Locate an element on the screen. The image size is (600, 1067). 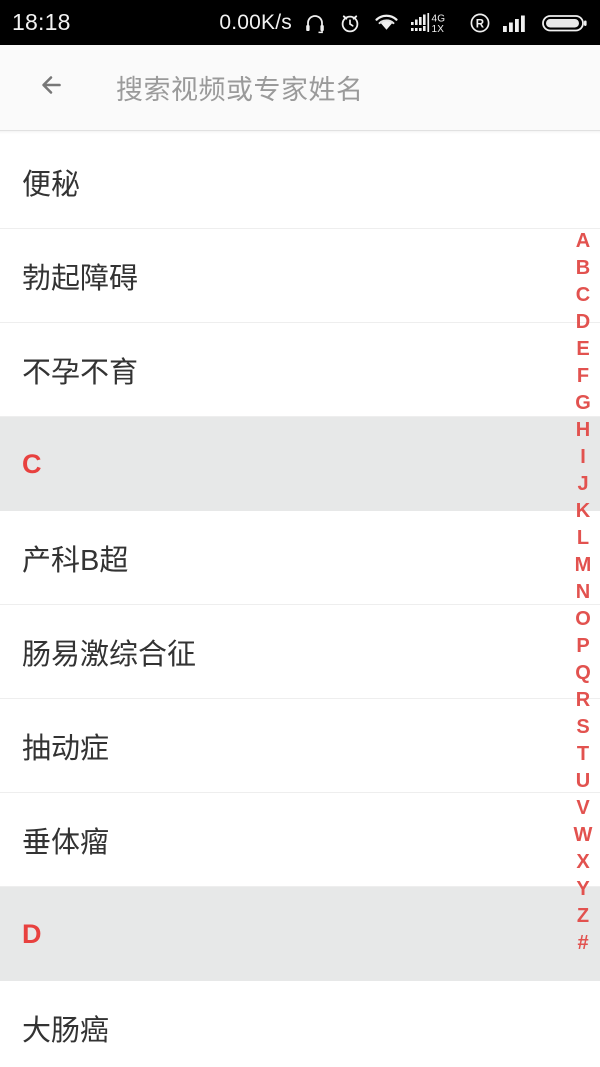
wifi-icon is located at coordinates (386, 23).